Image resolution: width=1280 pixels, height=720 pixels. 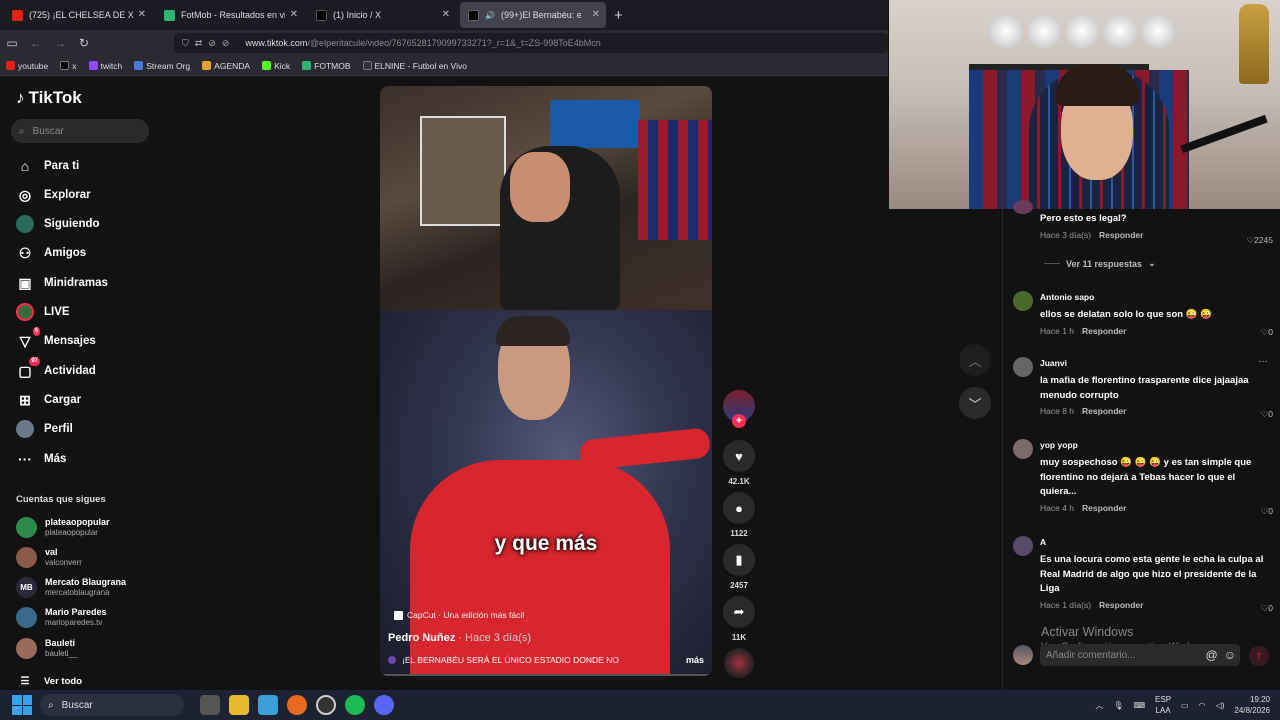 I want to click on clock: 19:20 24/8/2026, so click(x=1252, y=705).